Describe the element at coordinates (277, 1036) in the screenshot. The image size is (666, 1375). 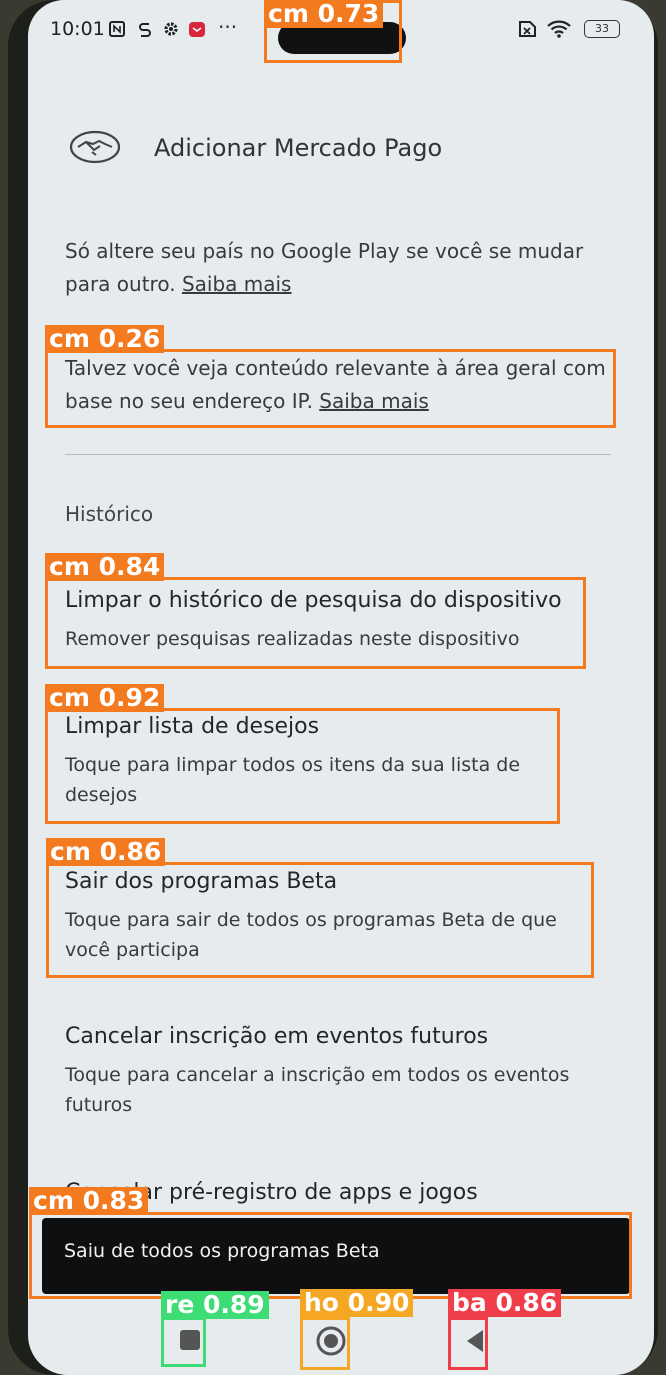
I see `item-title: Cancelar inscrição em eventos futuros` at that location.